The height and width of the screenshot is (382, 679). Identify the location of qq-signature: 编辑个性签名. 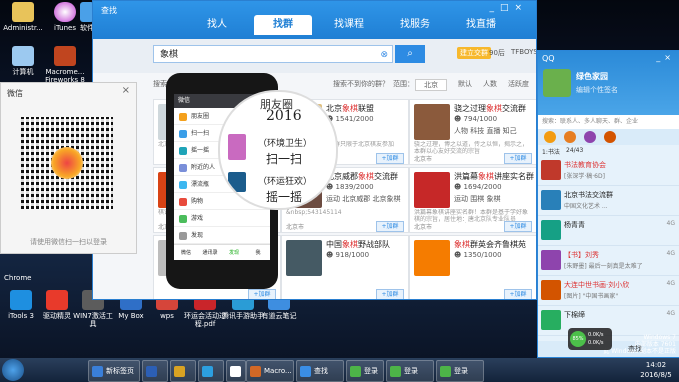
(597, 90).